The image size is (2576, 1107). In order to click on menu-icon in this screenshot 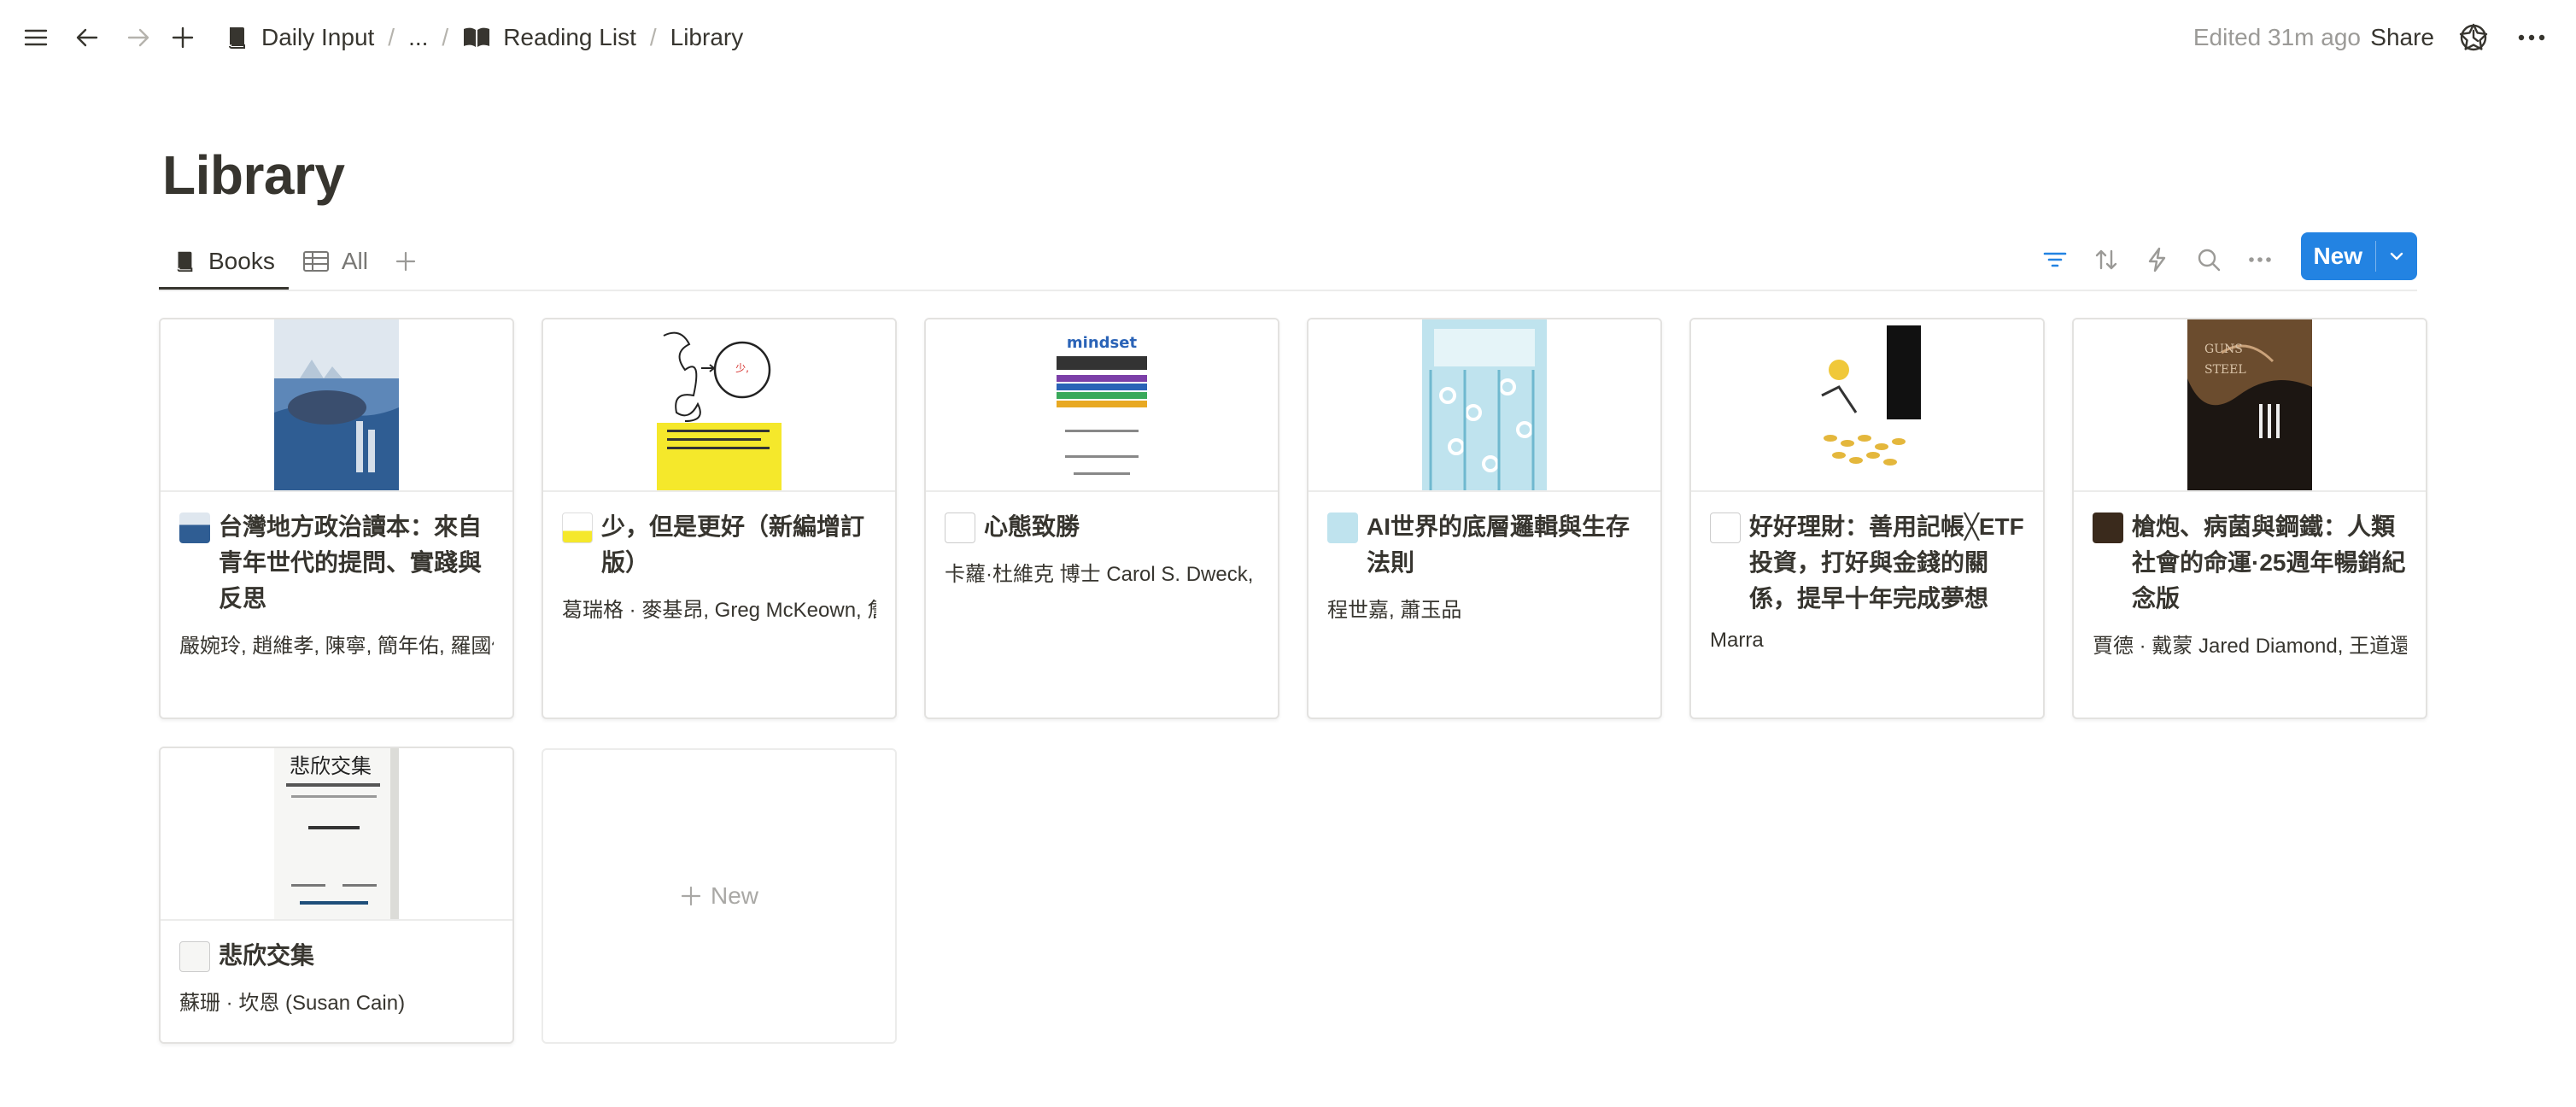, I will do `click(35, 37)`.